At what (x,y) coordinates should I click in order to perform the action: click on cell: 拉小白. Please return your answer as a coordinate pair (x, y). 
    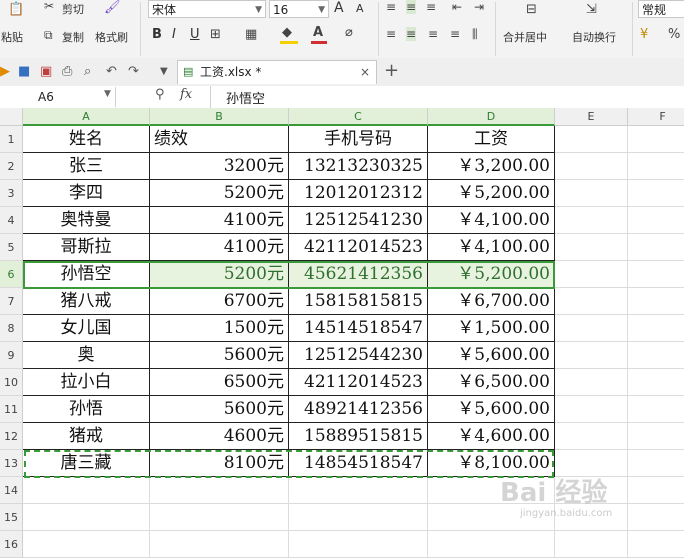
    Looking at the image, I should click on (86, 382).